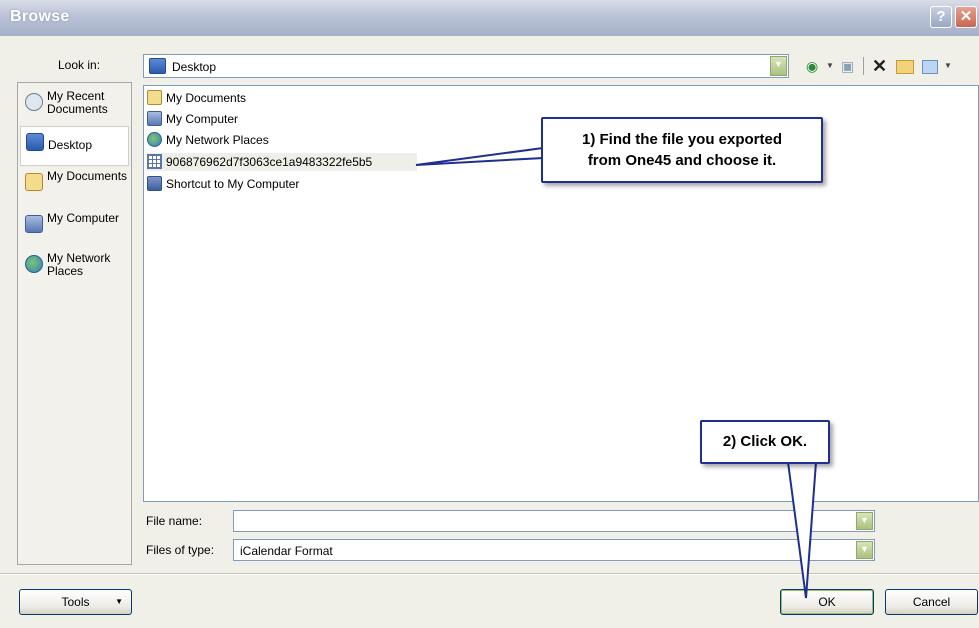  Describe the element at coordinates (802, 530) in the screenshot. I see `callout-2-pointer` at that location.